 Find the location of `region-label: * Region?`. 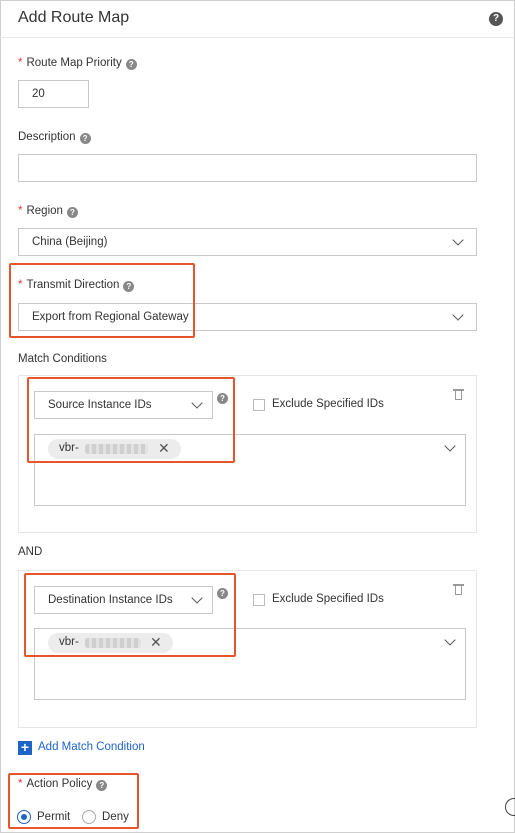

region-label: * Region? is located at coordinates (48, 211).